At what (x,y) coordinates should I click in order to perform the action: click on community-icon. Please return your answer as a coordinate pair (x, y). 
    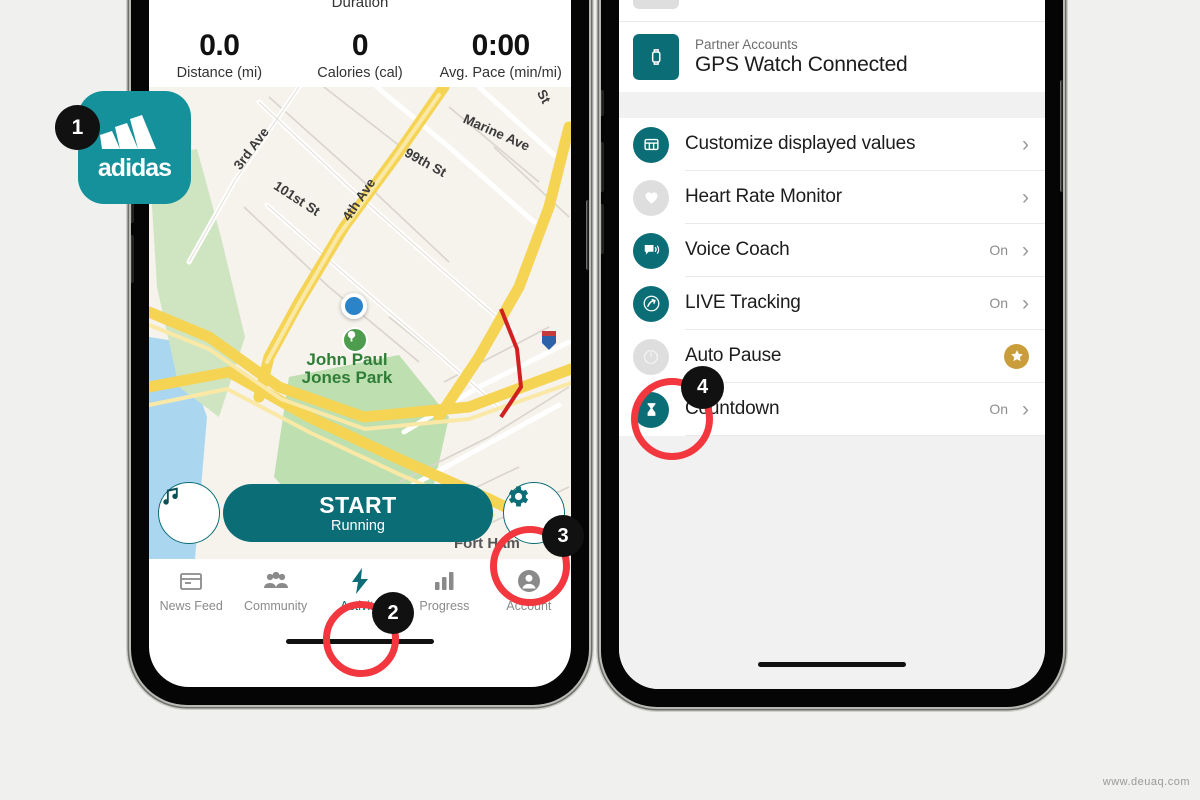
    Looking at the image, I should click on (275, 581).